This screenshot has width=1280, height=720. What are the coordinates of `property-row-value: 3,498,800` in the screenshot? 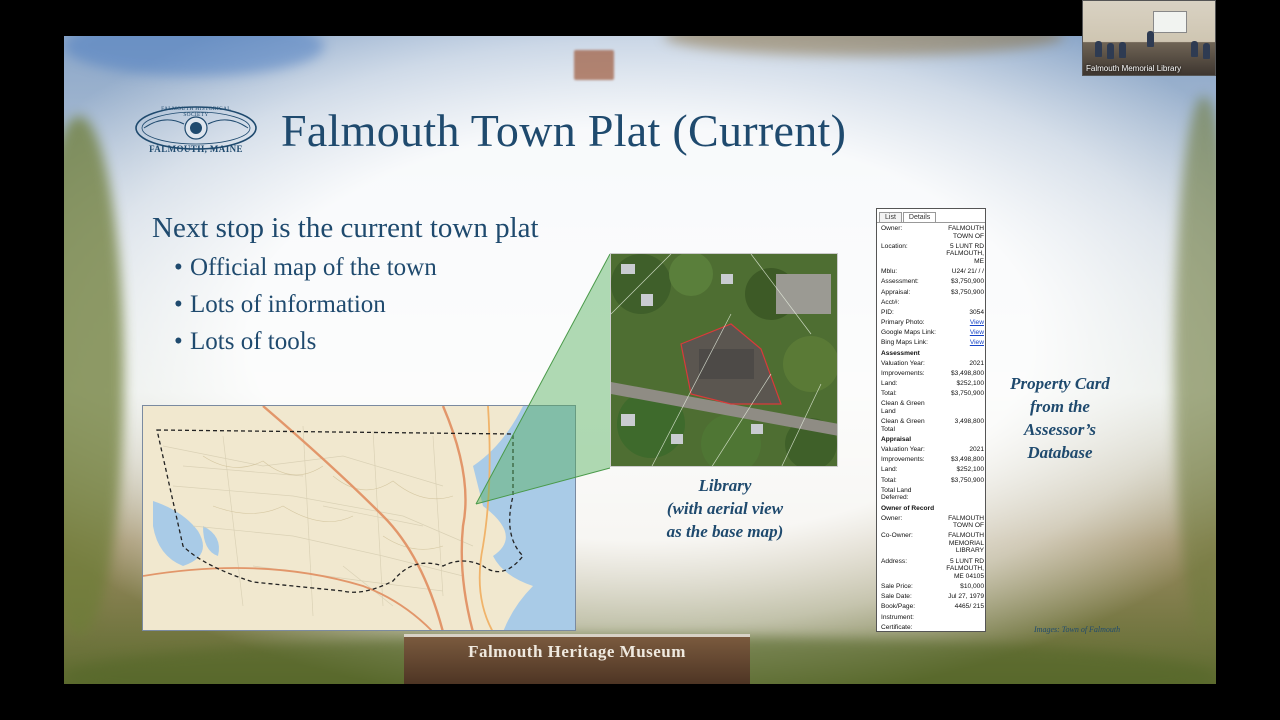 It's located at (969, 422).